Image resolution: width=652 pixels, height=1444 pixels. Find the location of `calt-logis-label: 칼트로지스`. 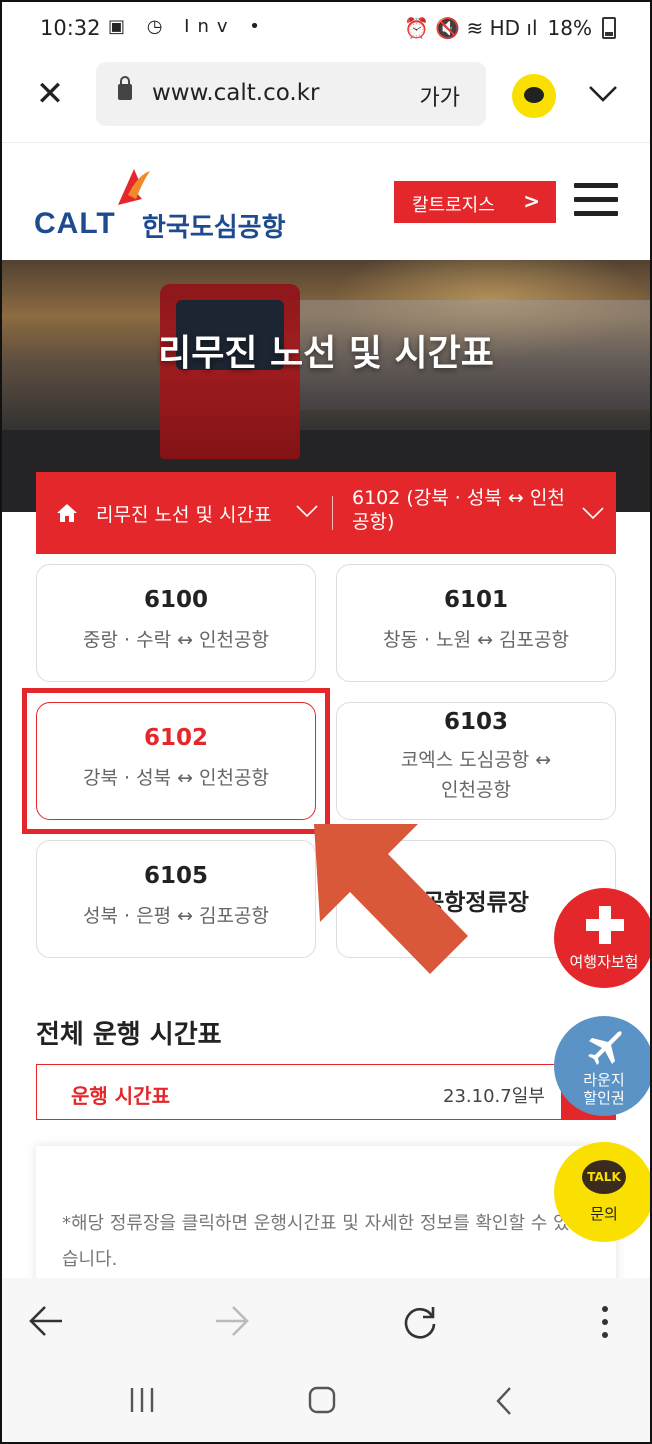

calt-logis-label: 칼트로지스 is located at coordinates (453, 205).